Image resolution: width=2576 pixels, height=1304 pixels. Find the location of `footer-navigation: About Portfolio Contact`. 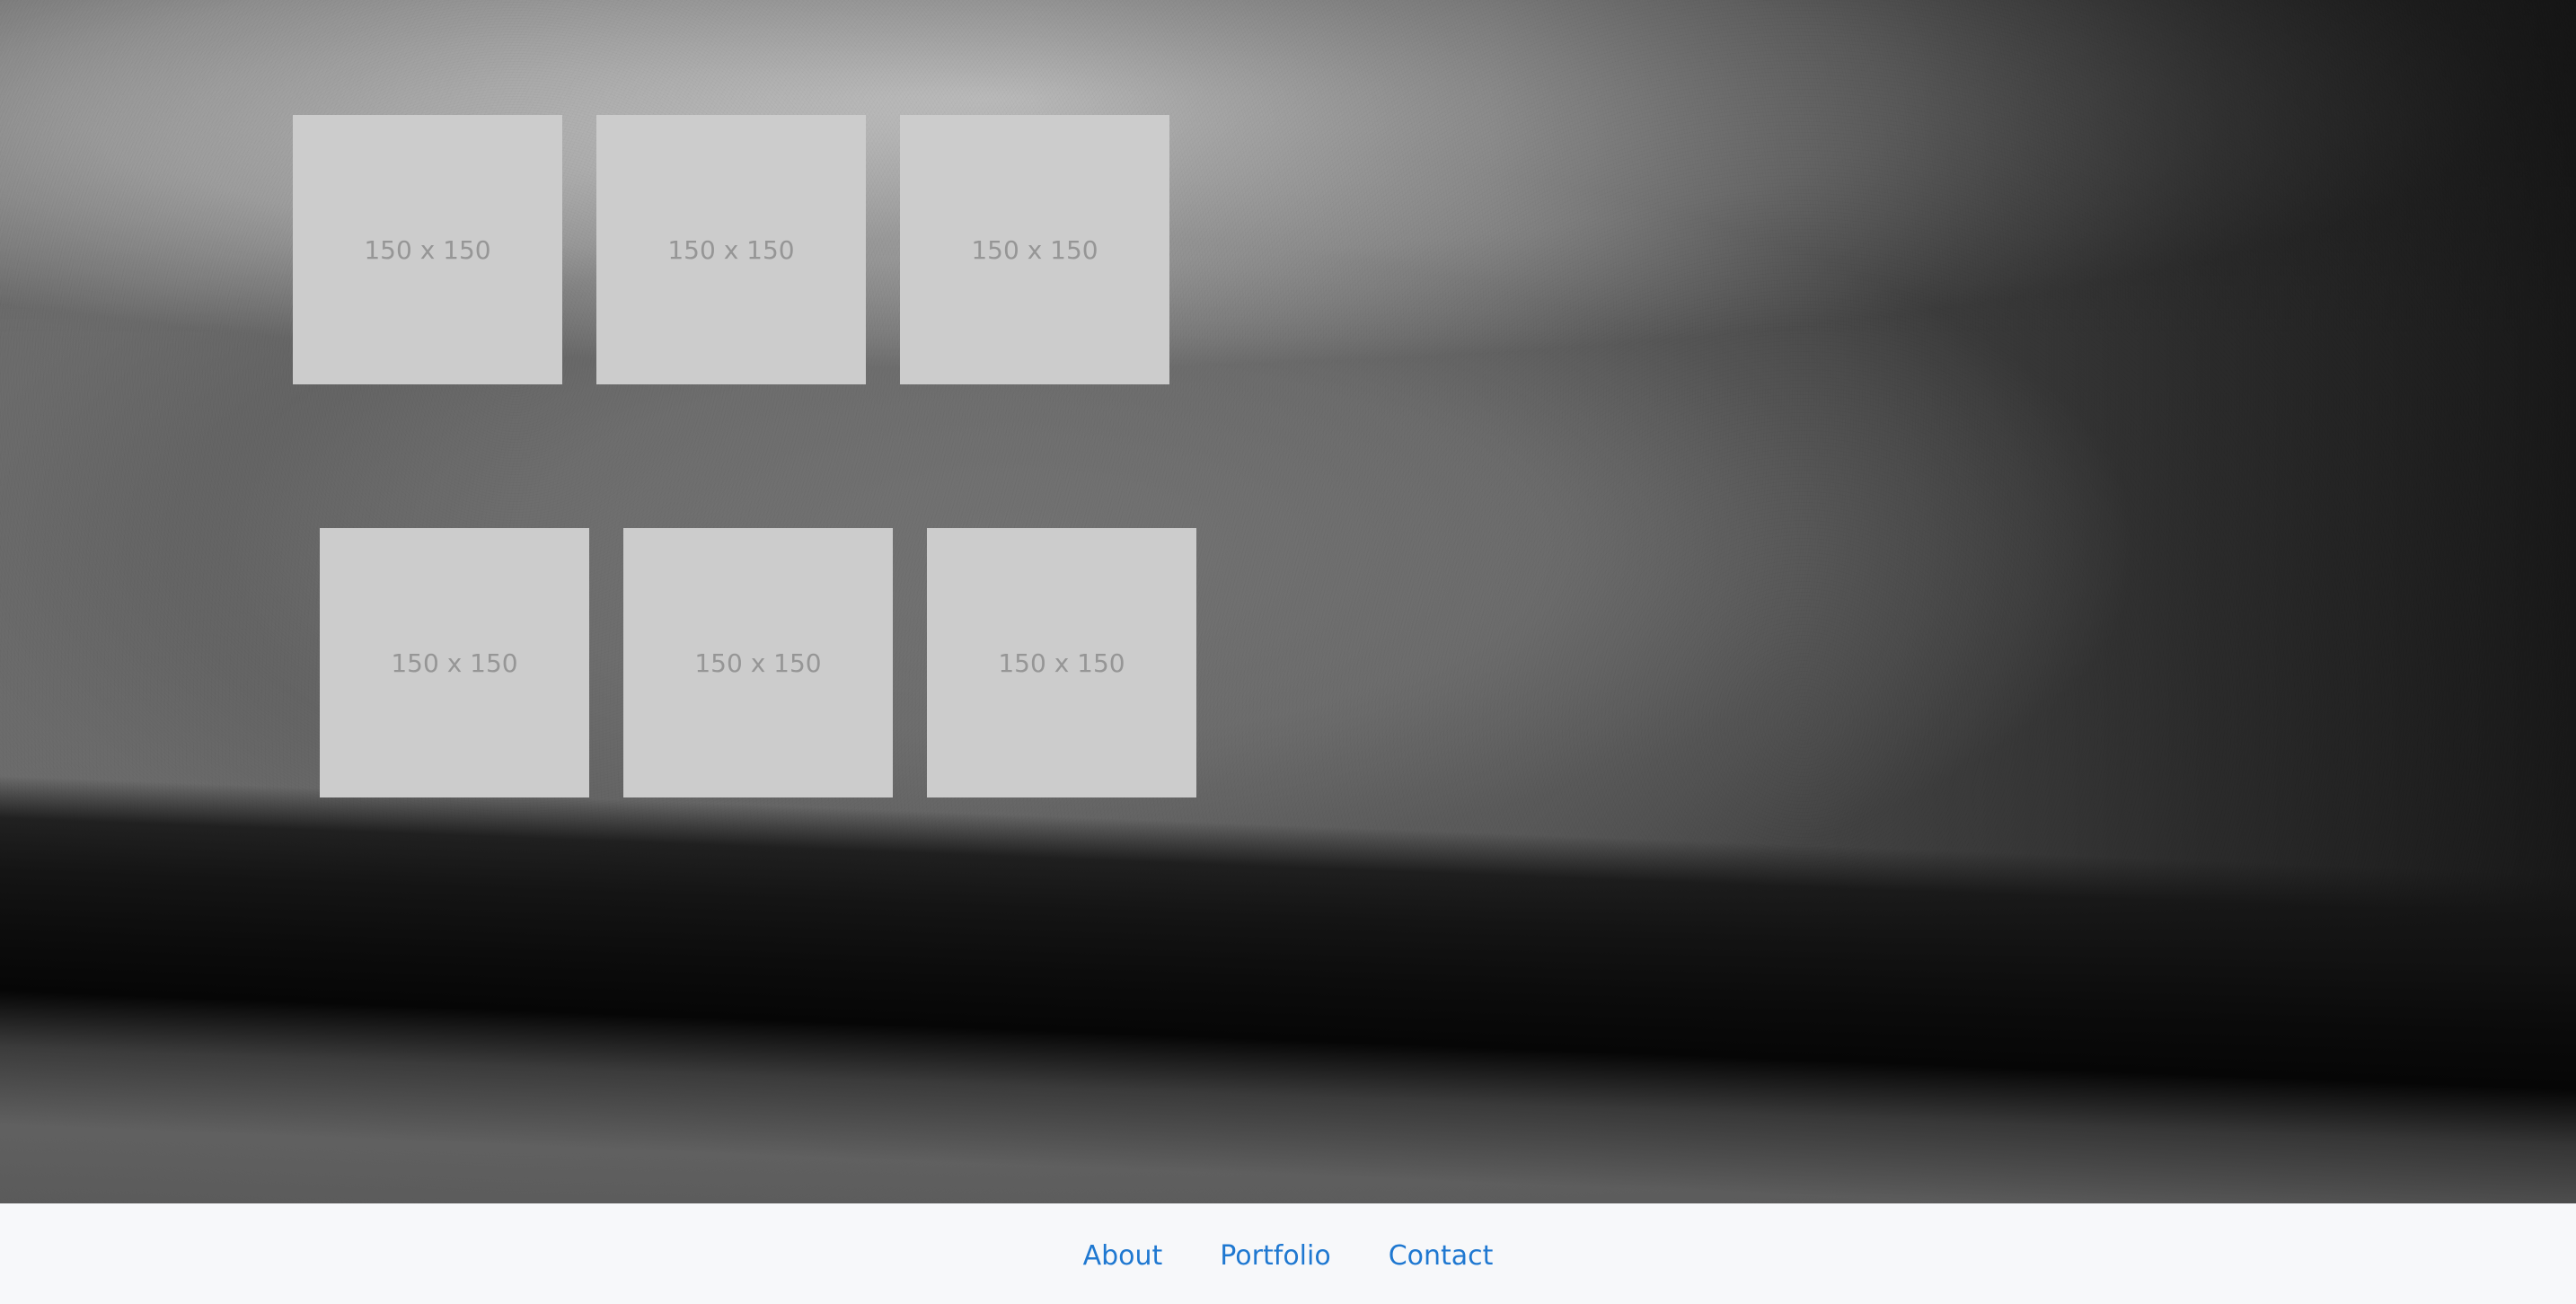

footer-navigation: About Portfolio Contact is located at coordinates (1288, 1253).